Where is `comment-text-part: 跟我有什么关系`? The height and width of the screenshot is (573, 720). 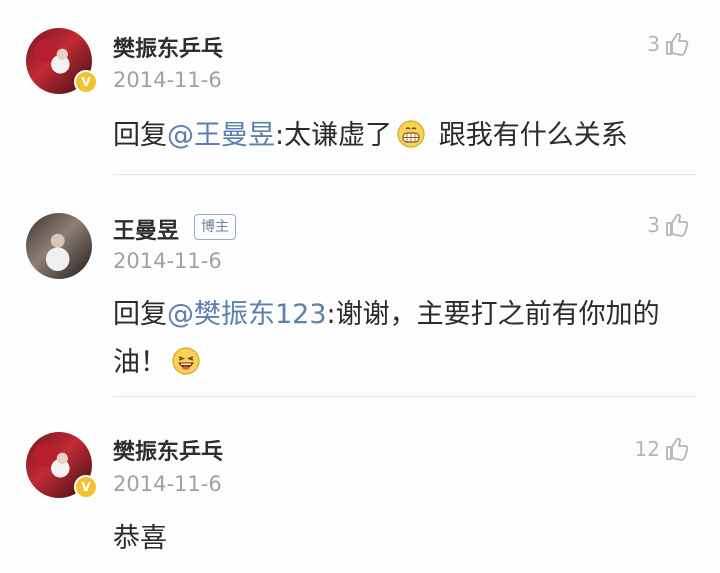 comment-text-part: 跟我有什么关系 is located at coordinates (529, 135).